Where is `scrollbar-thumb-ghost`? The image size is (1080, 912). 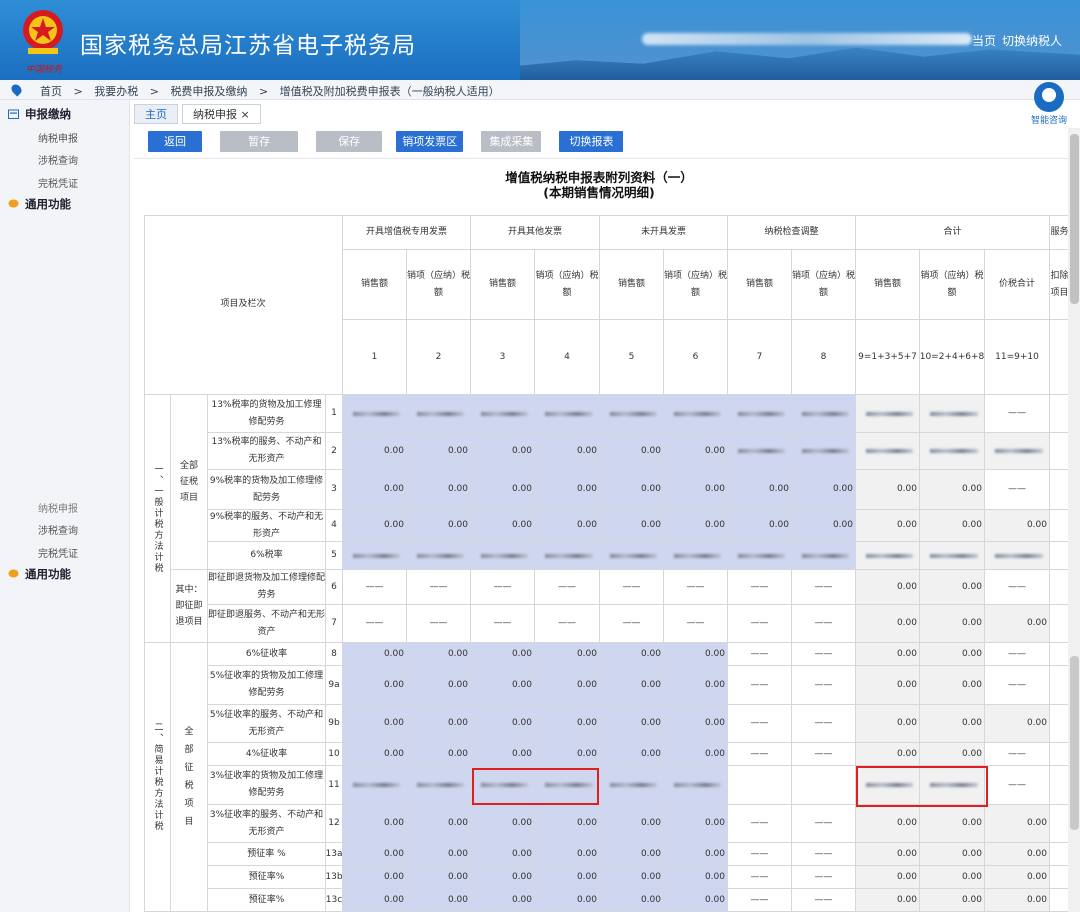
scrollbar-thumb-ghost is located at coordinates (1074, 743).